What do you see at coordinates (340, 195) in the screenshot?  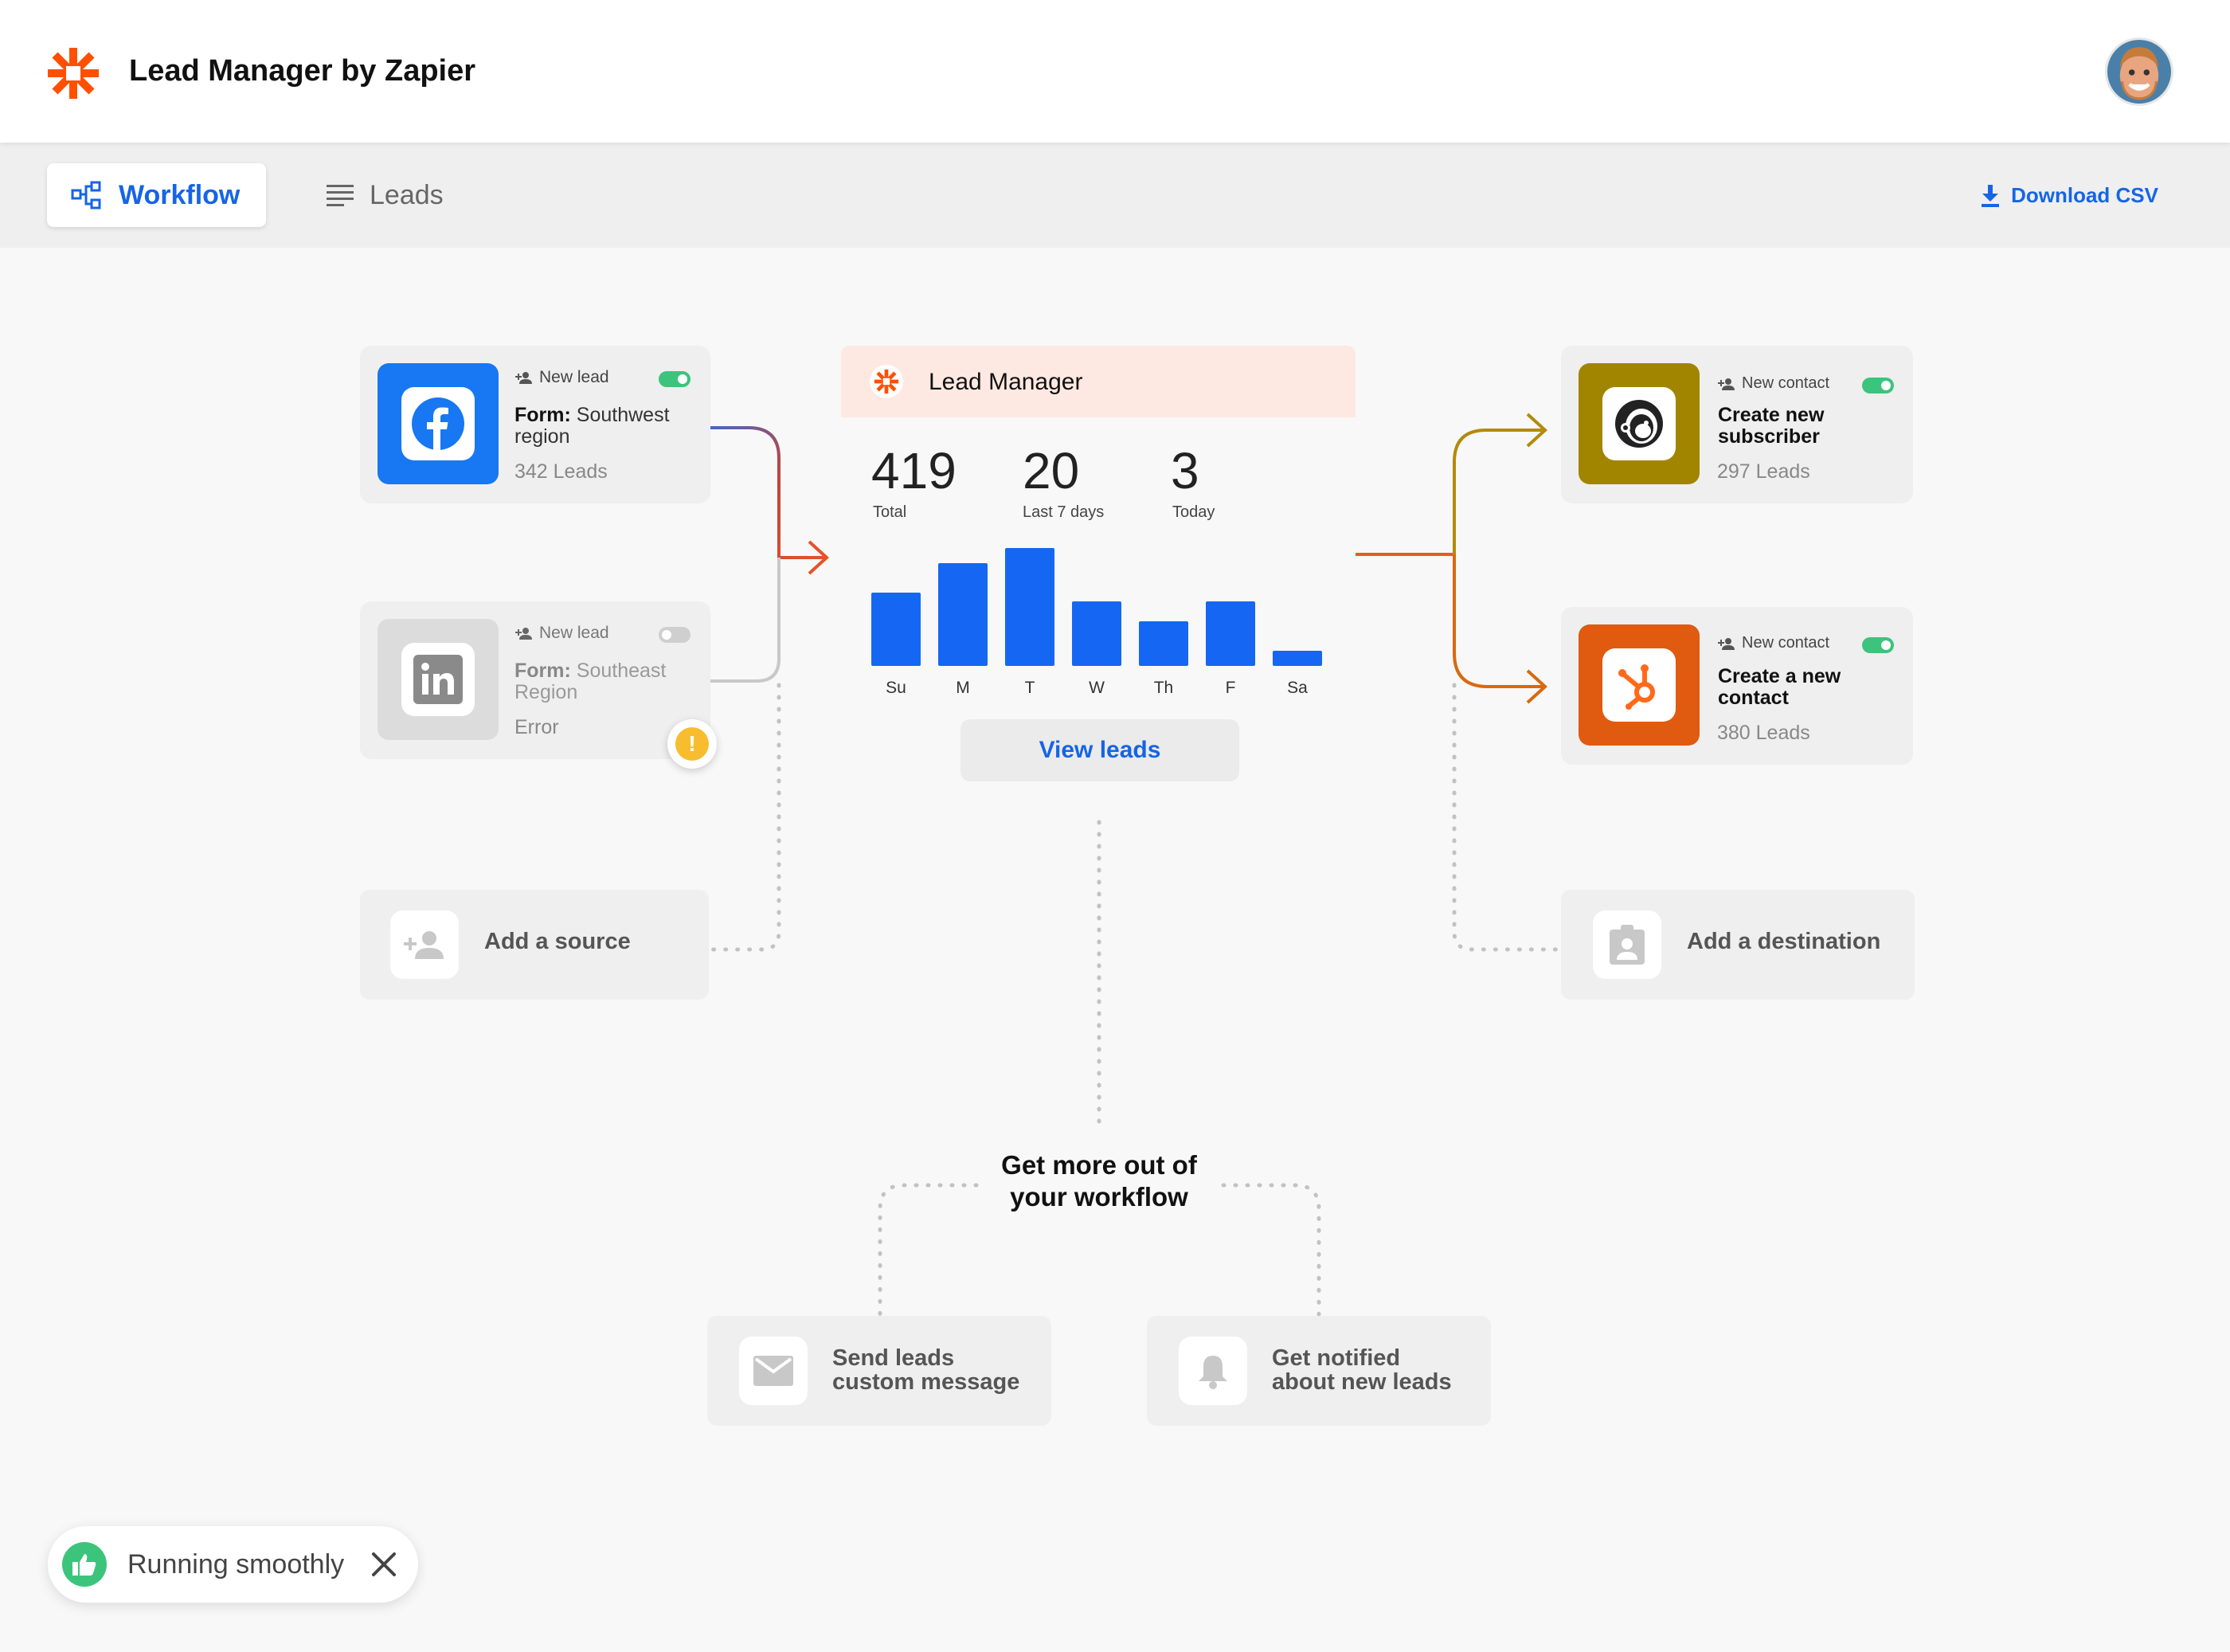 I see `list-icon` at bounding box center [340, 195].